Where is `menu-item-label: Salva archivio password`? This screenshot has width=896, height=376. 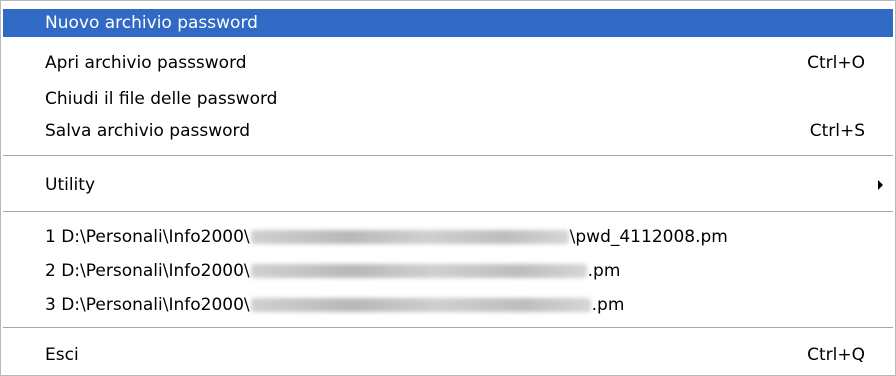
menu-item-label: Salva archivio password is located at coordinates (147, 131).